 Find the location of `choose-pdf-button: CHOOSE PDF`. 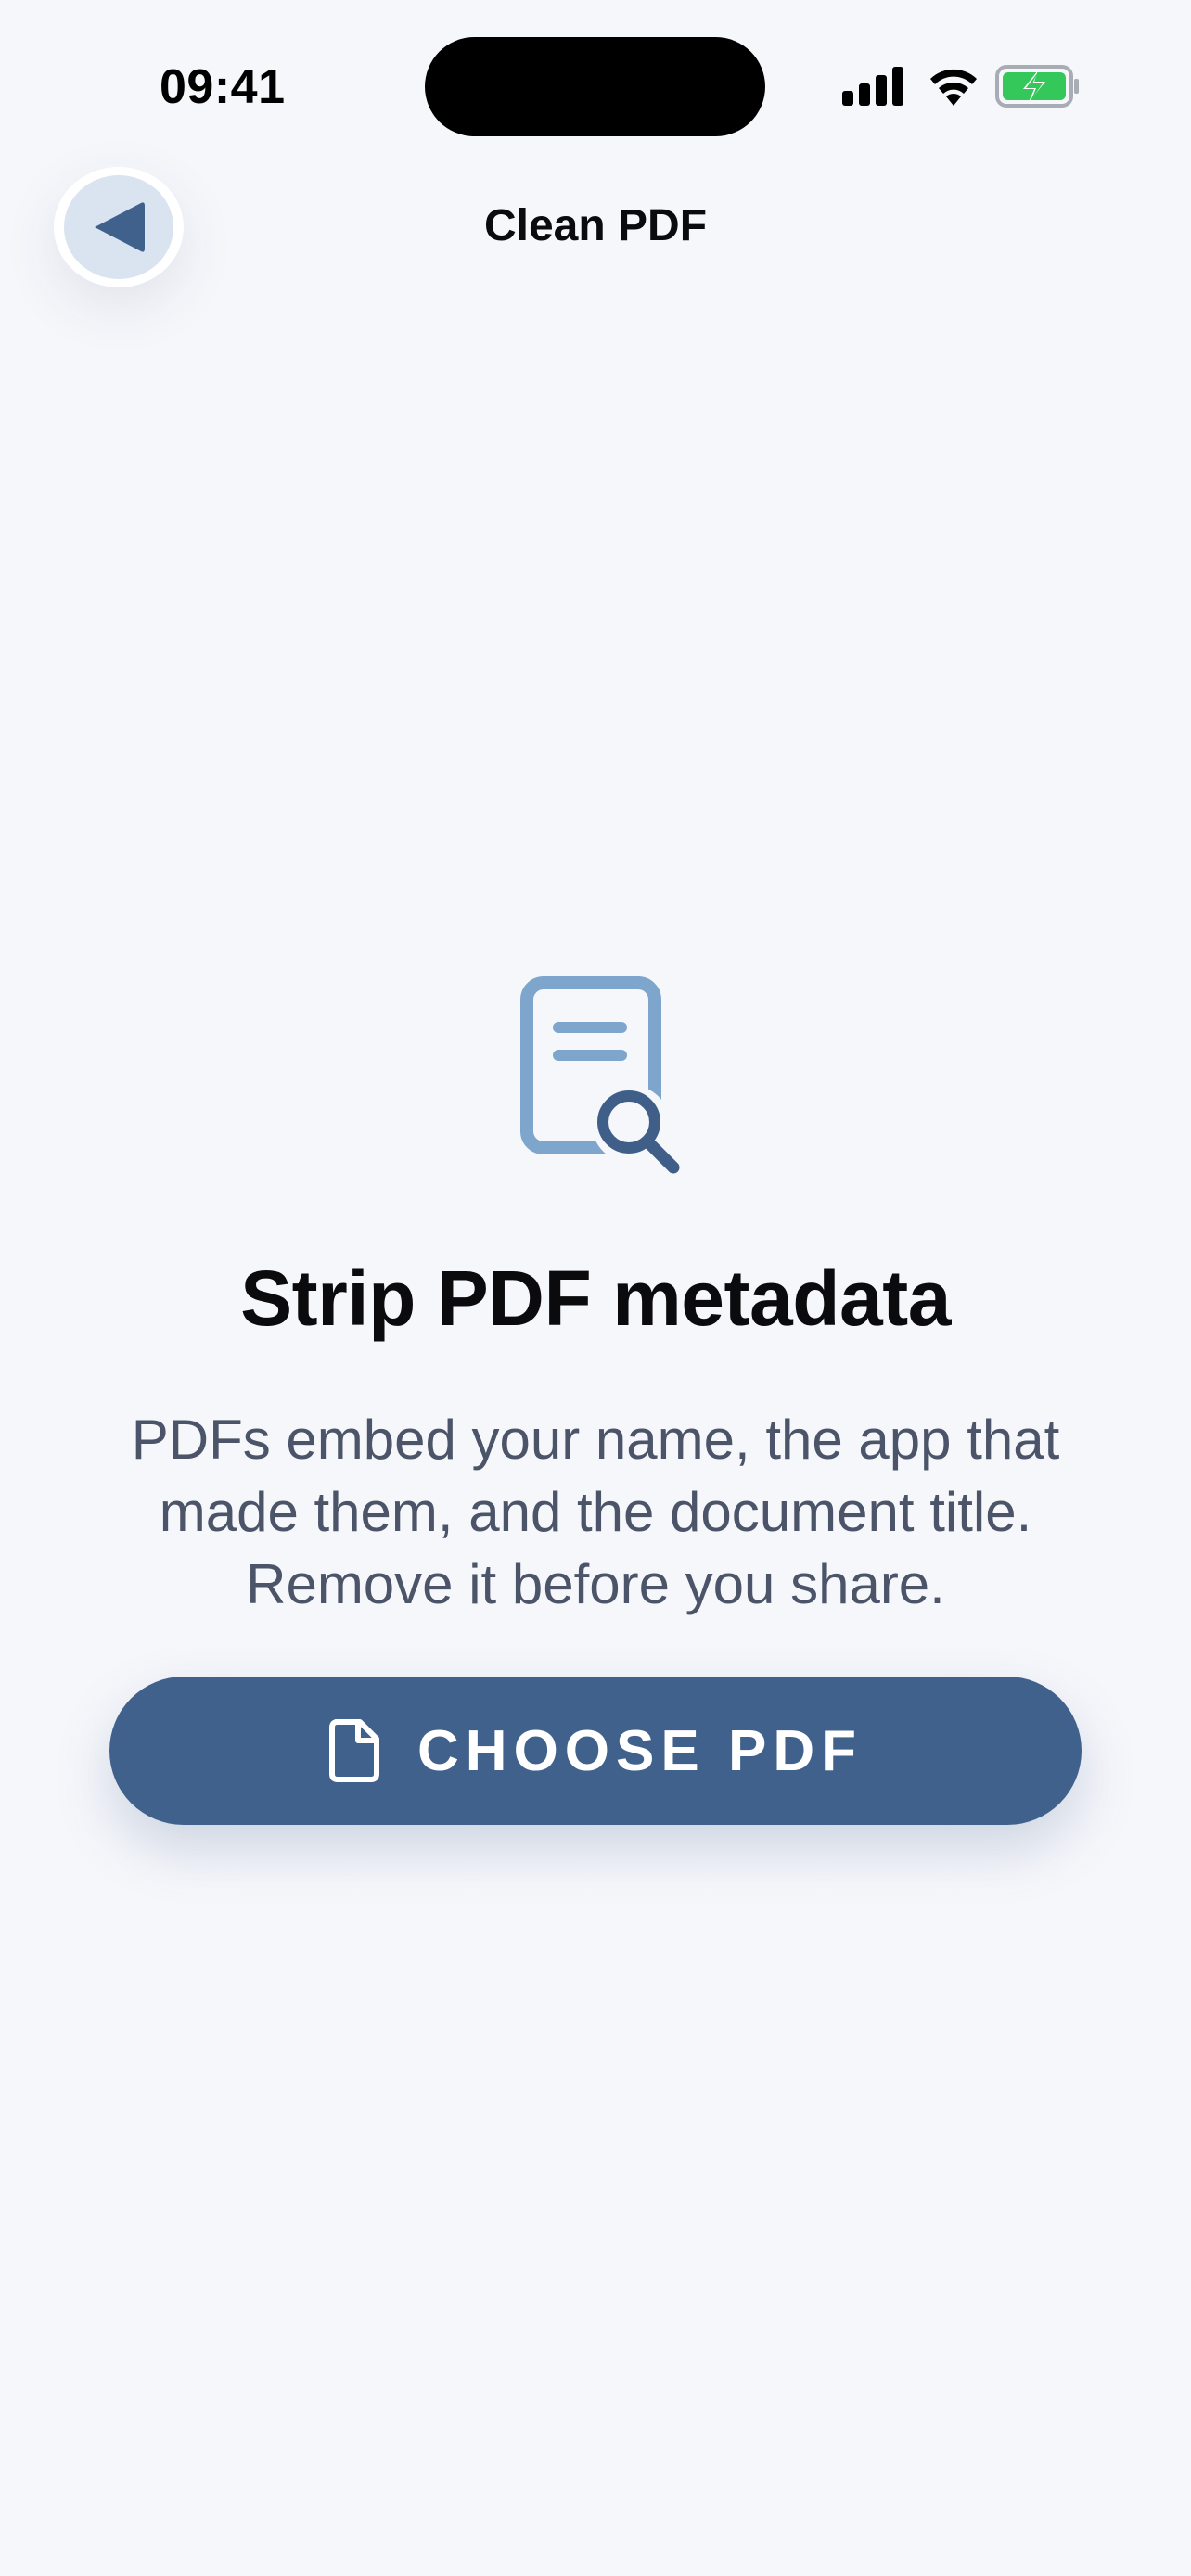

choose-pdf-button: CHOOSE PDF is located at coordinates (595, 1751).